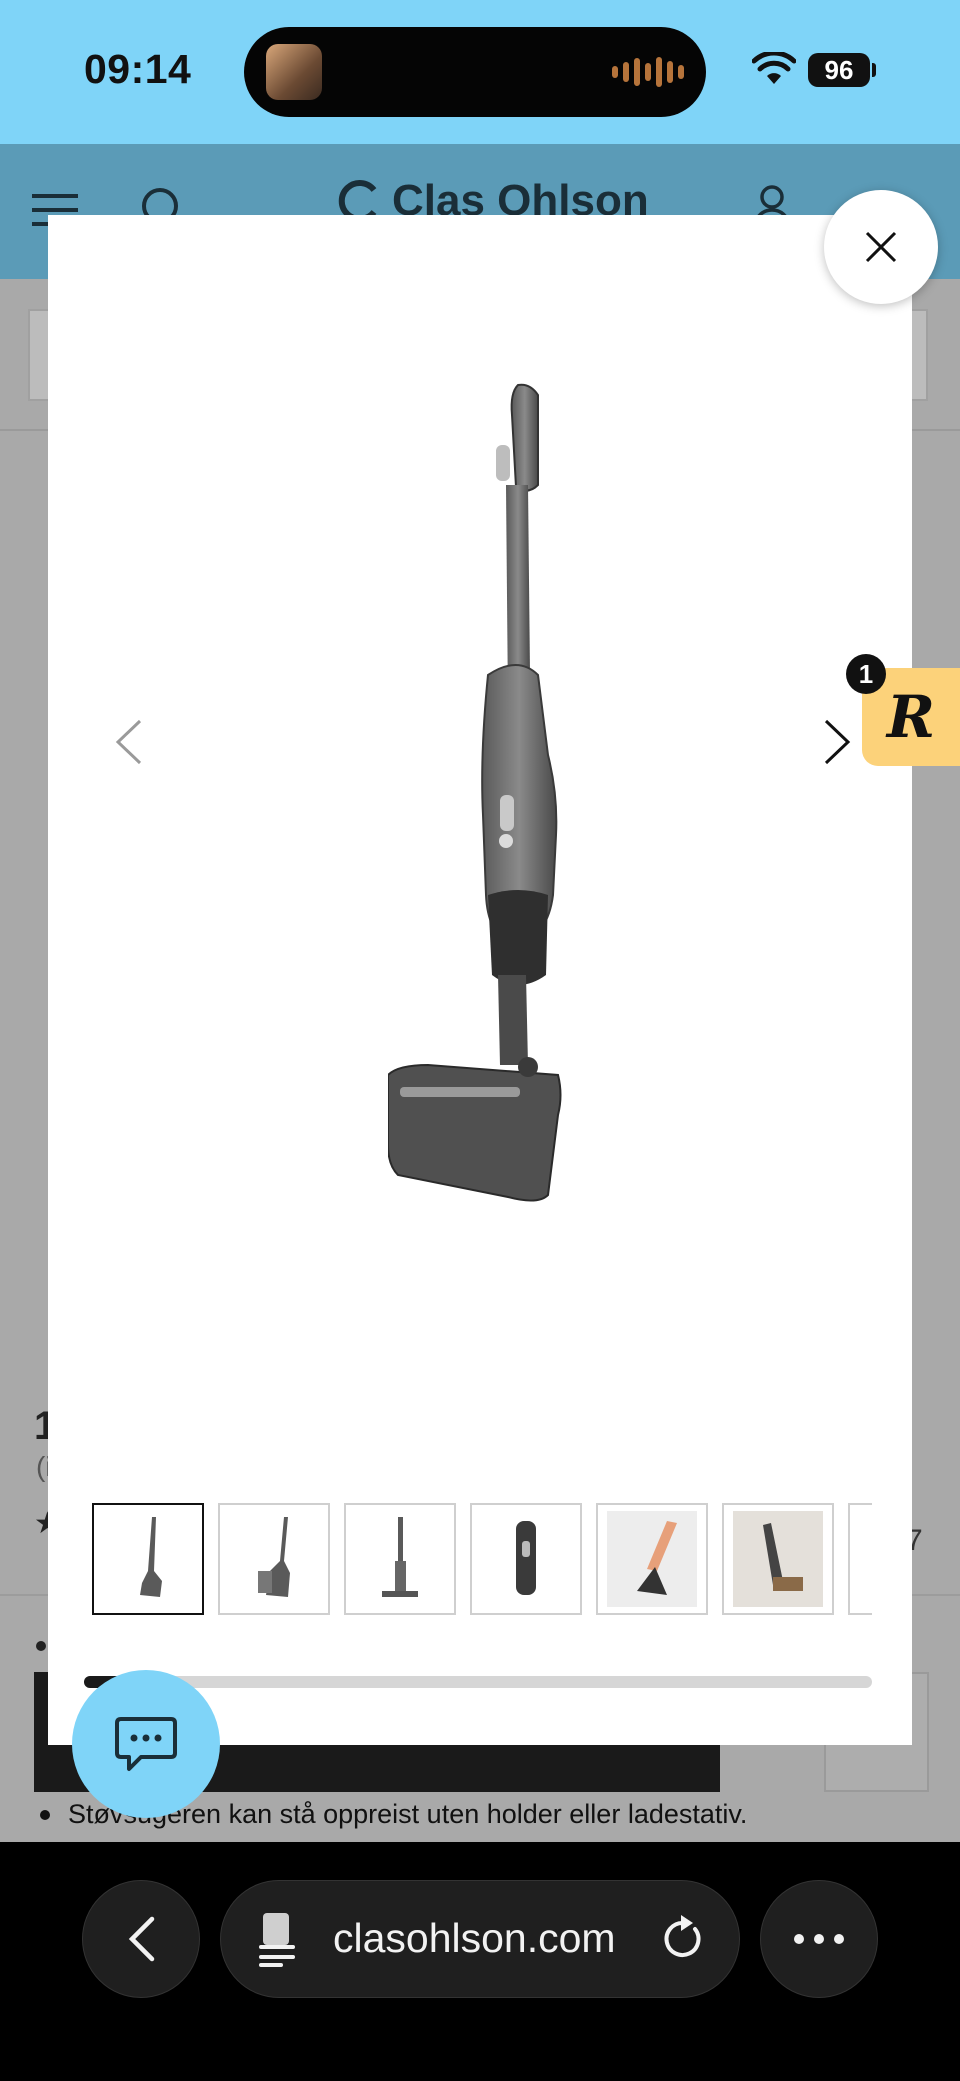 This screenshot has width=960, height=2081. I want to click on close-button, so click(881, 247).